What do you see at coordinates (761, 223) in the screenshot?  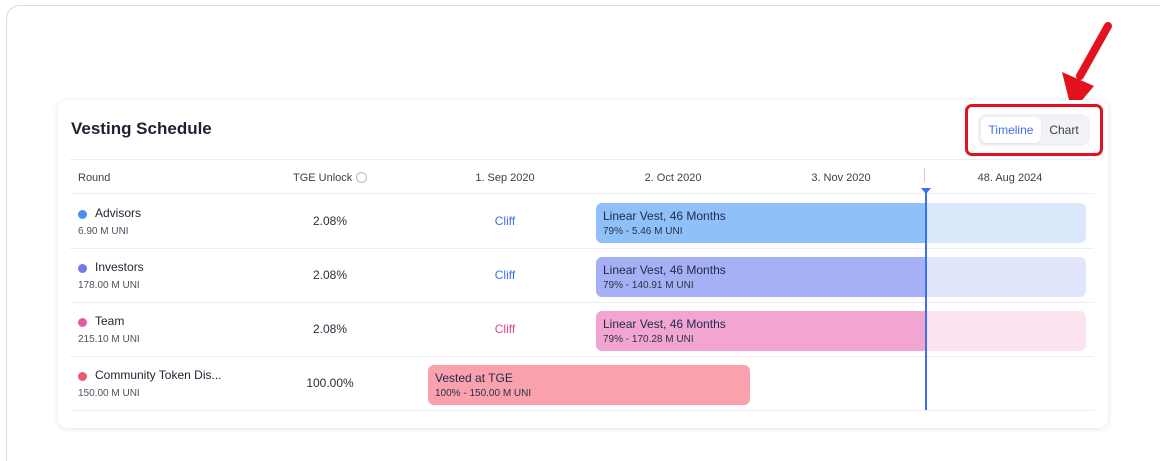 I see `vesting-bar: Linear Vest, 46 Months 79% - 5.46 M UNI` at bounding box center [761, 223].